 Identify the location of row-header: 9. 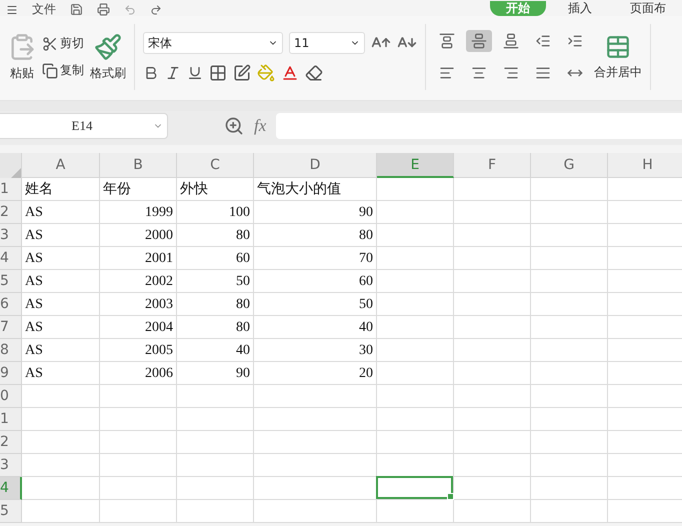
(11, 373).